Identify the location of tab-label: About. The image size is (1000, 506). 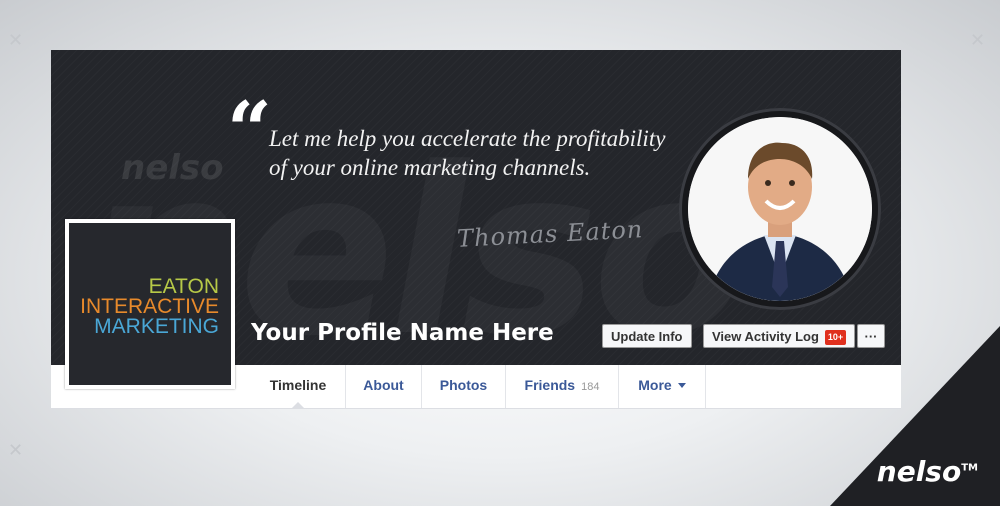
(383, 385).